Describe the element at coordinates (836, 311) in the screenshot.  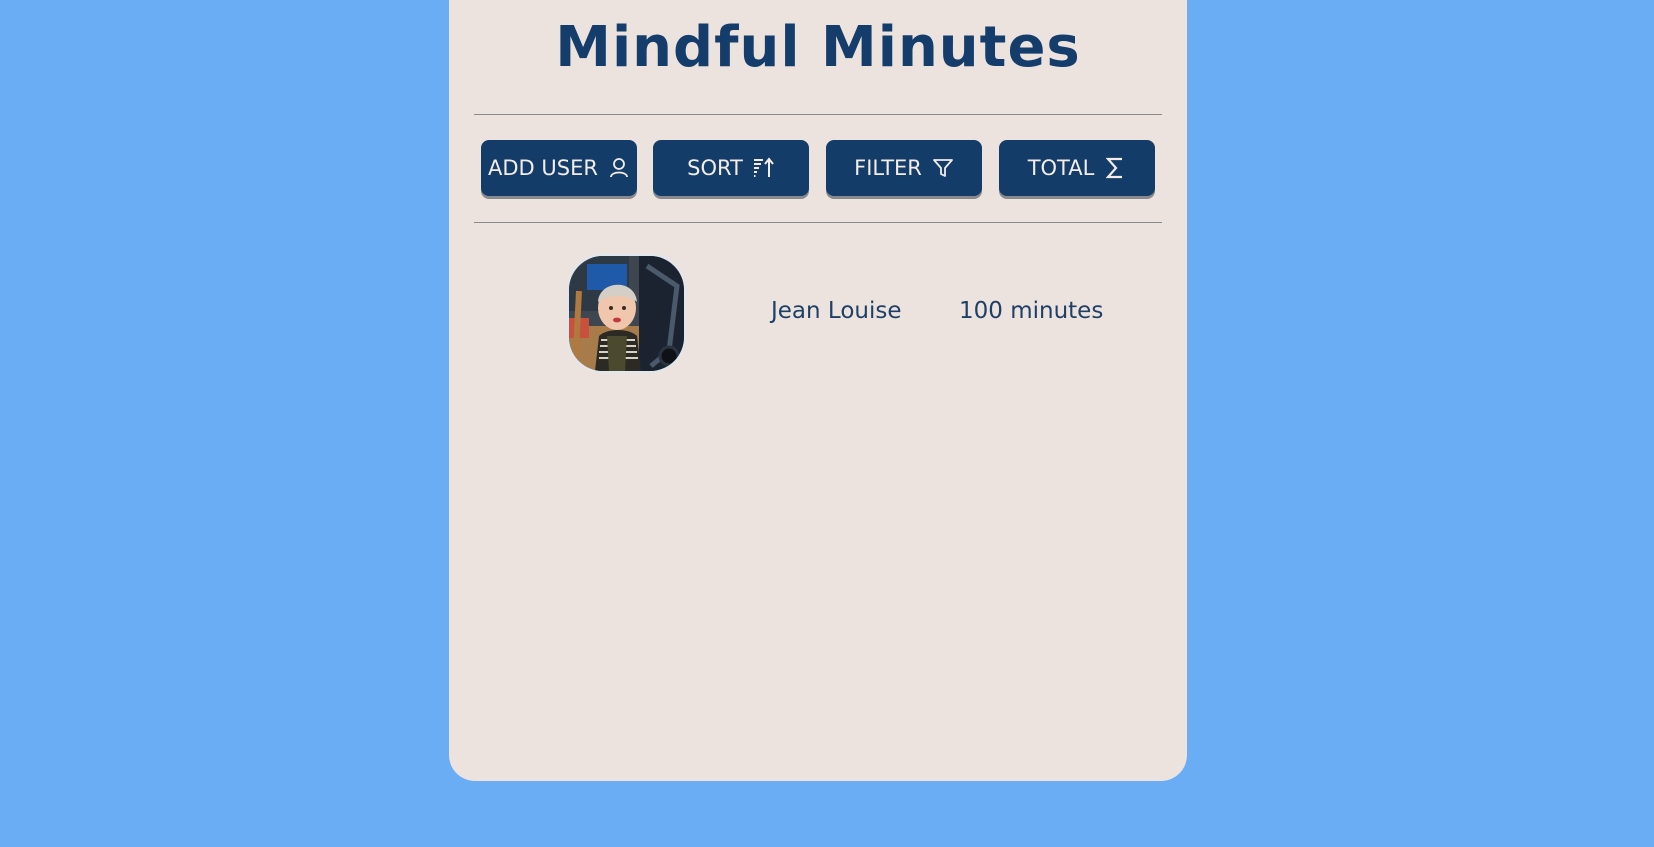
I see `user-name: Jean Louise` at that location.